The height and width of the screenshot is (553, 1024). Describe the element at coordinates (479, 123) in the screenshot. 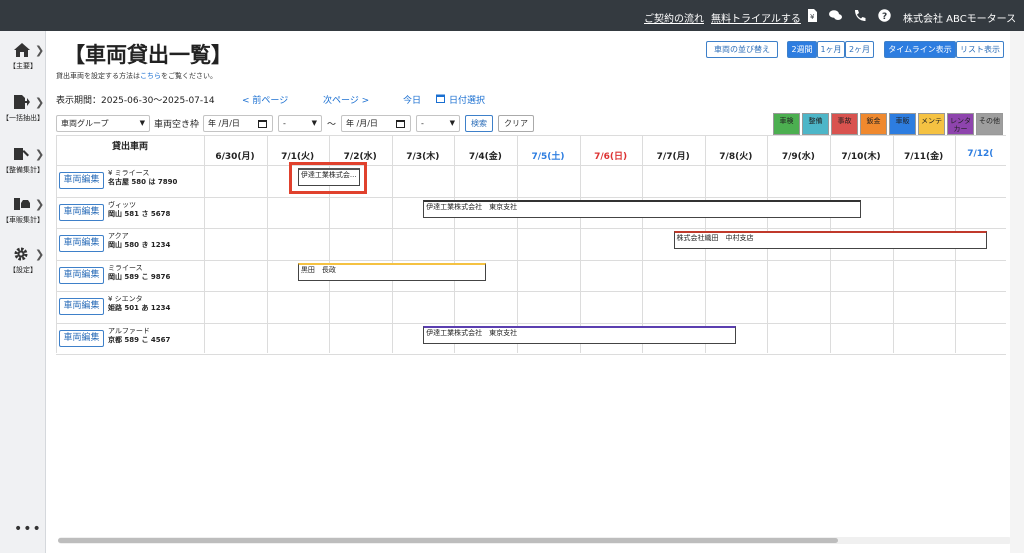

I see `search-button: 検索` at that location.